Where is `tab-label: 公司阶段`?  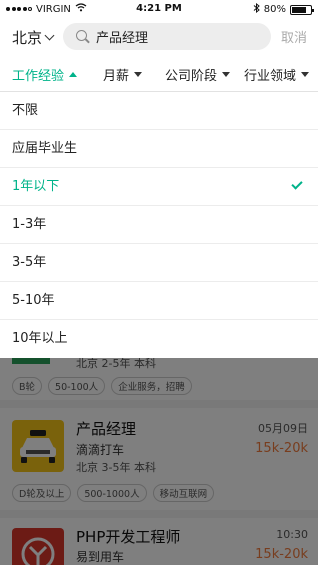
tab-label: 公司阶段 is located at coordinates (191, 76).